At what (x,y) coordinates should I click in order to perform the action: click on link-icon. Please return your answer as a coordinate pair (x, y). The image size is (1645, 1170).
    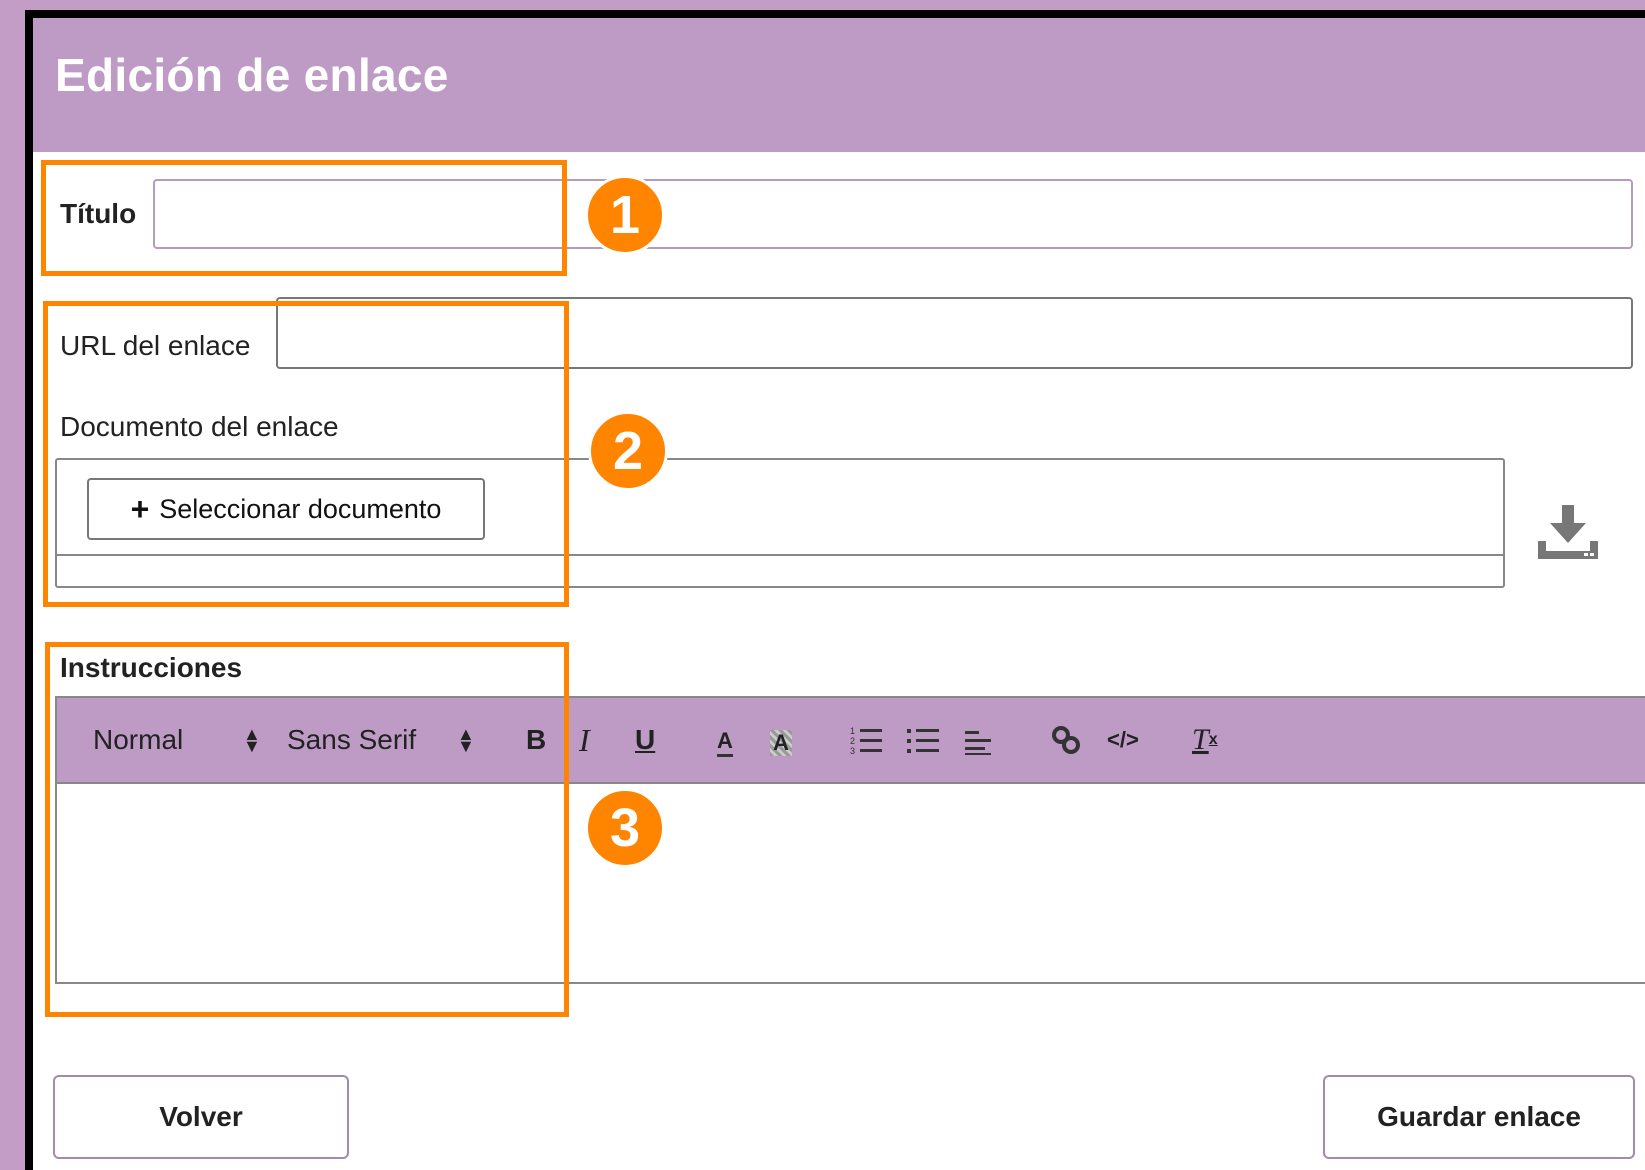
    Looking at the image, I should click on (1066, 740).